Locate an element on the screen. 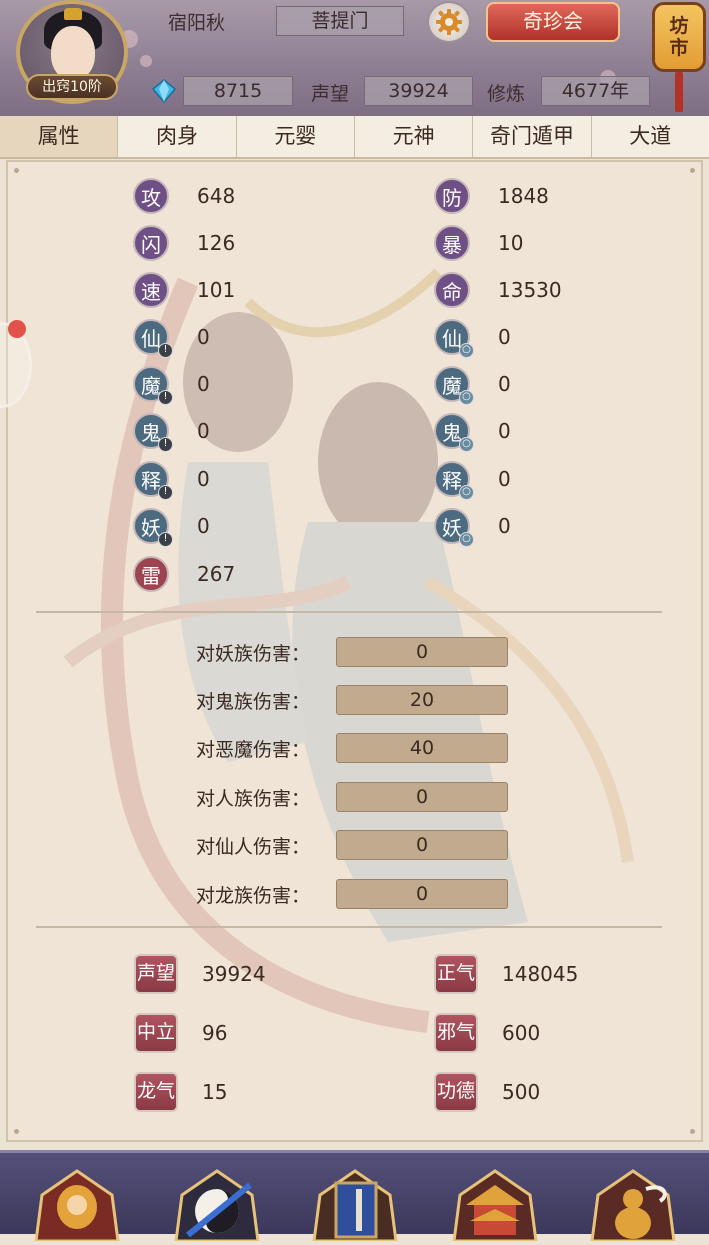 Image resolution: width=709 pixels, height=1245 pixels. buddha-defense-icon: 释 ○ is located at coordinates (454, 480).